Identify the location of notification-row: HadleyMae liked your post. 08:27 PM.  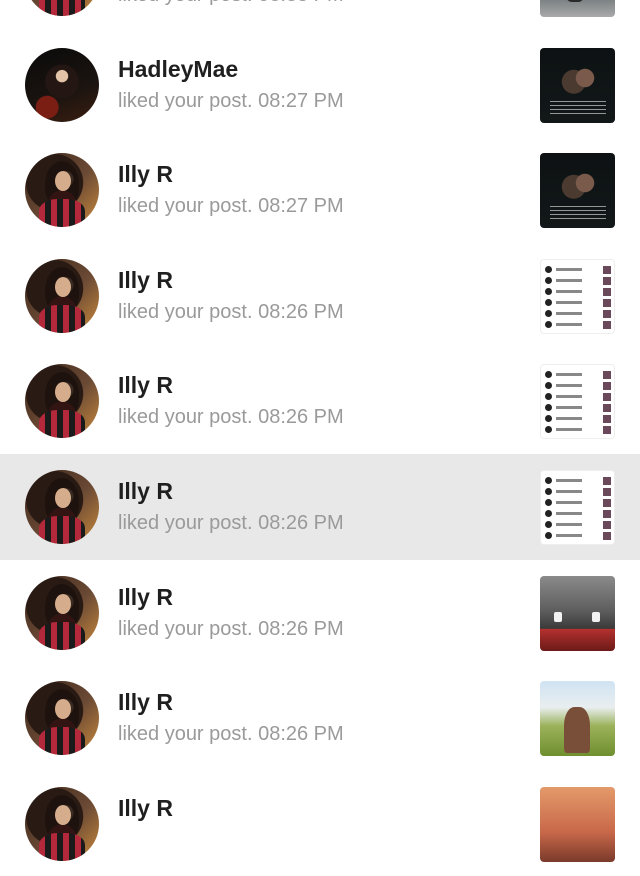
(320, 85).